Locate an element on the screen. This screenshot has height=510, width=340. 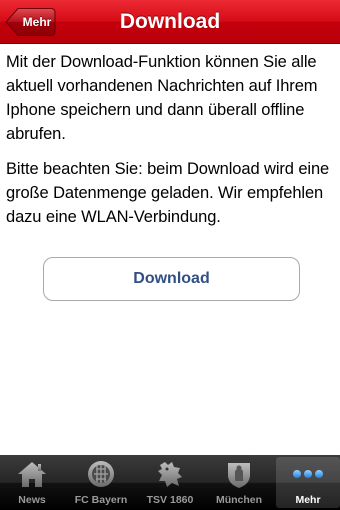
navigation-bar: Mehr Download is located at coordinates (170, 22).